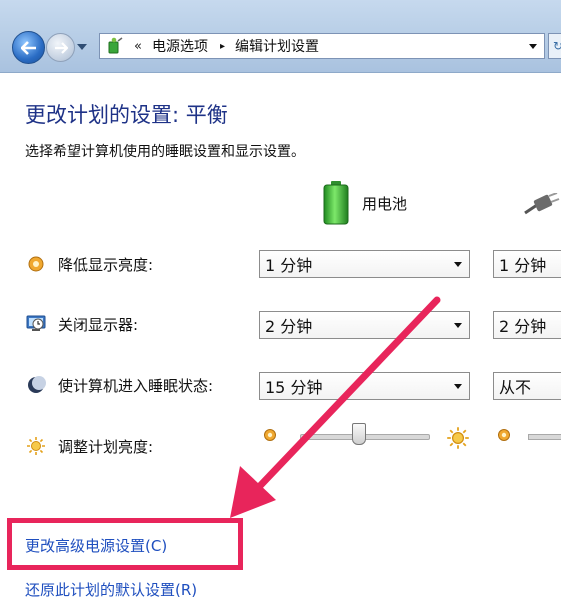 This screenshot has height=614, width=561. I want to click on power-options-icon, so click(115, 45).